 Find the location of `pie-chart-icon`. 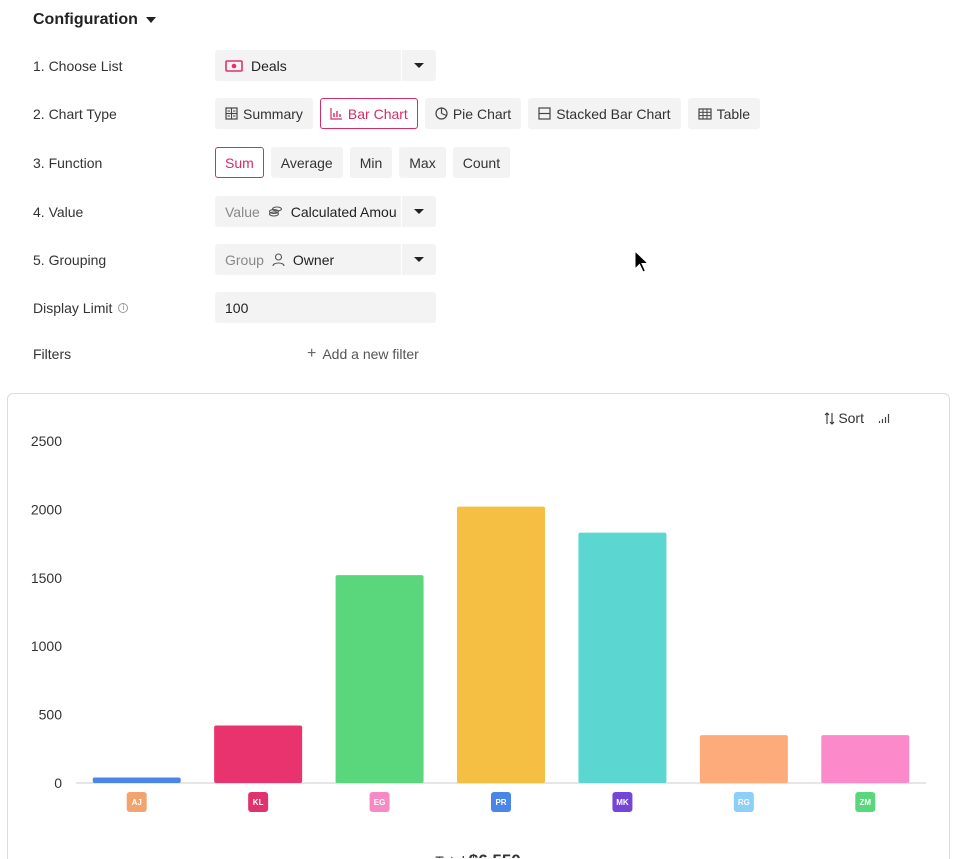

pie-chart-icon is located at coordinates (441, 113).